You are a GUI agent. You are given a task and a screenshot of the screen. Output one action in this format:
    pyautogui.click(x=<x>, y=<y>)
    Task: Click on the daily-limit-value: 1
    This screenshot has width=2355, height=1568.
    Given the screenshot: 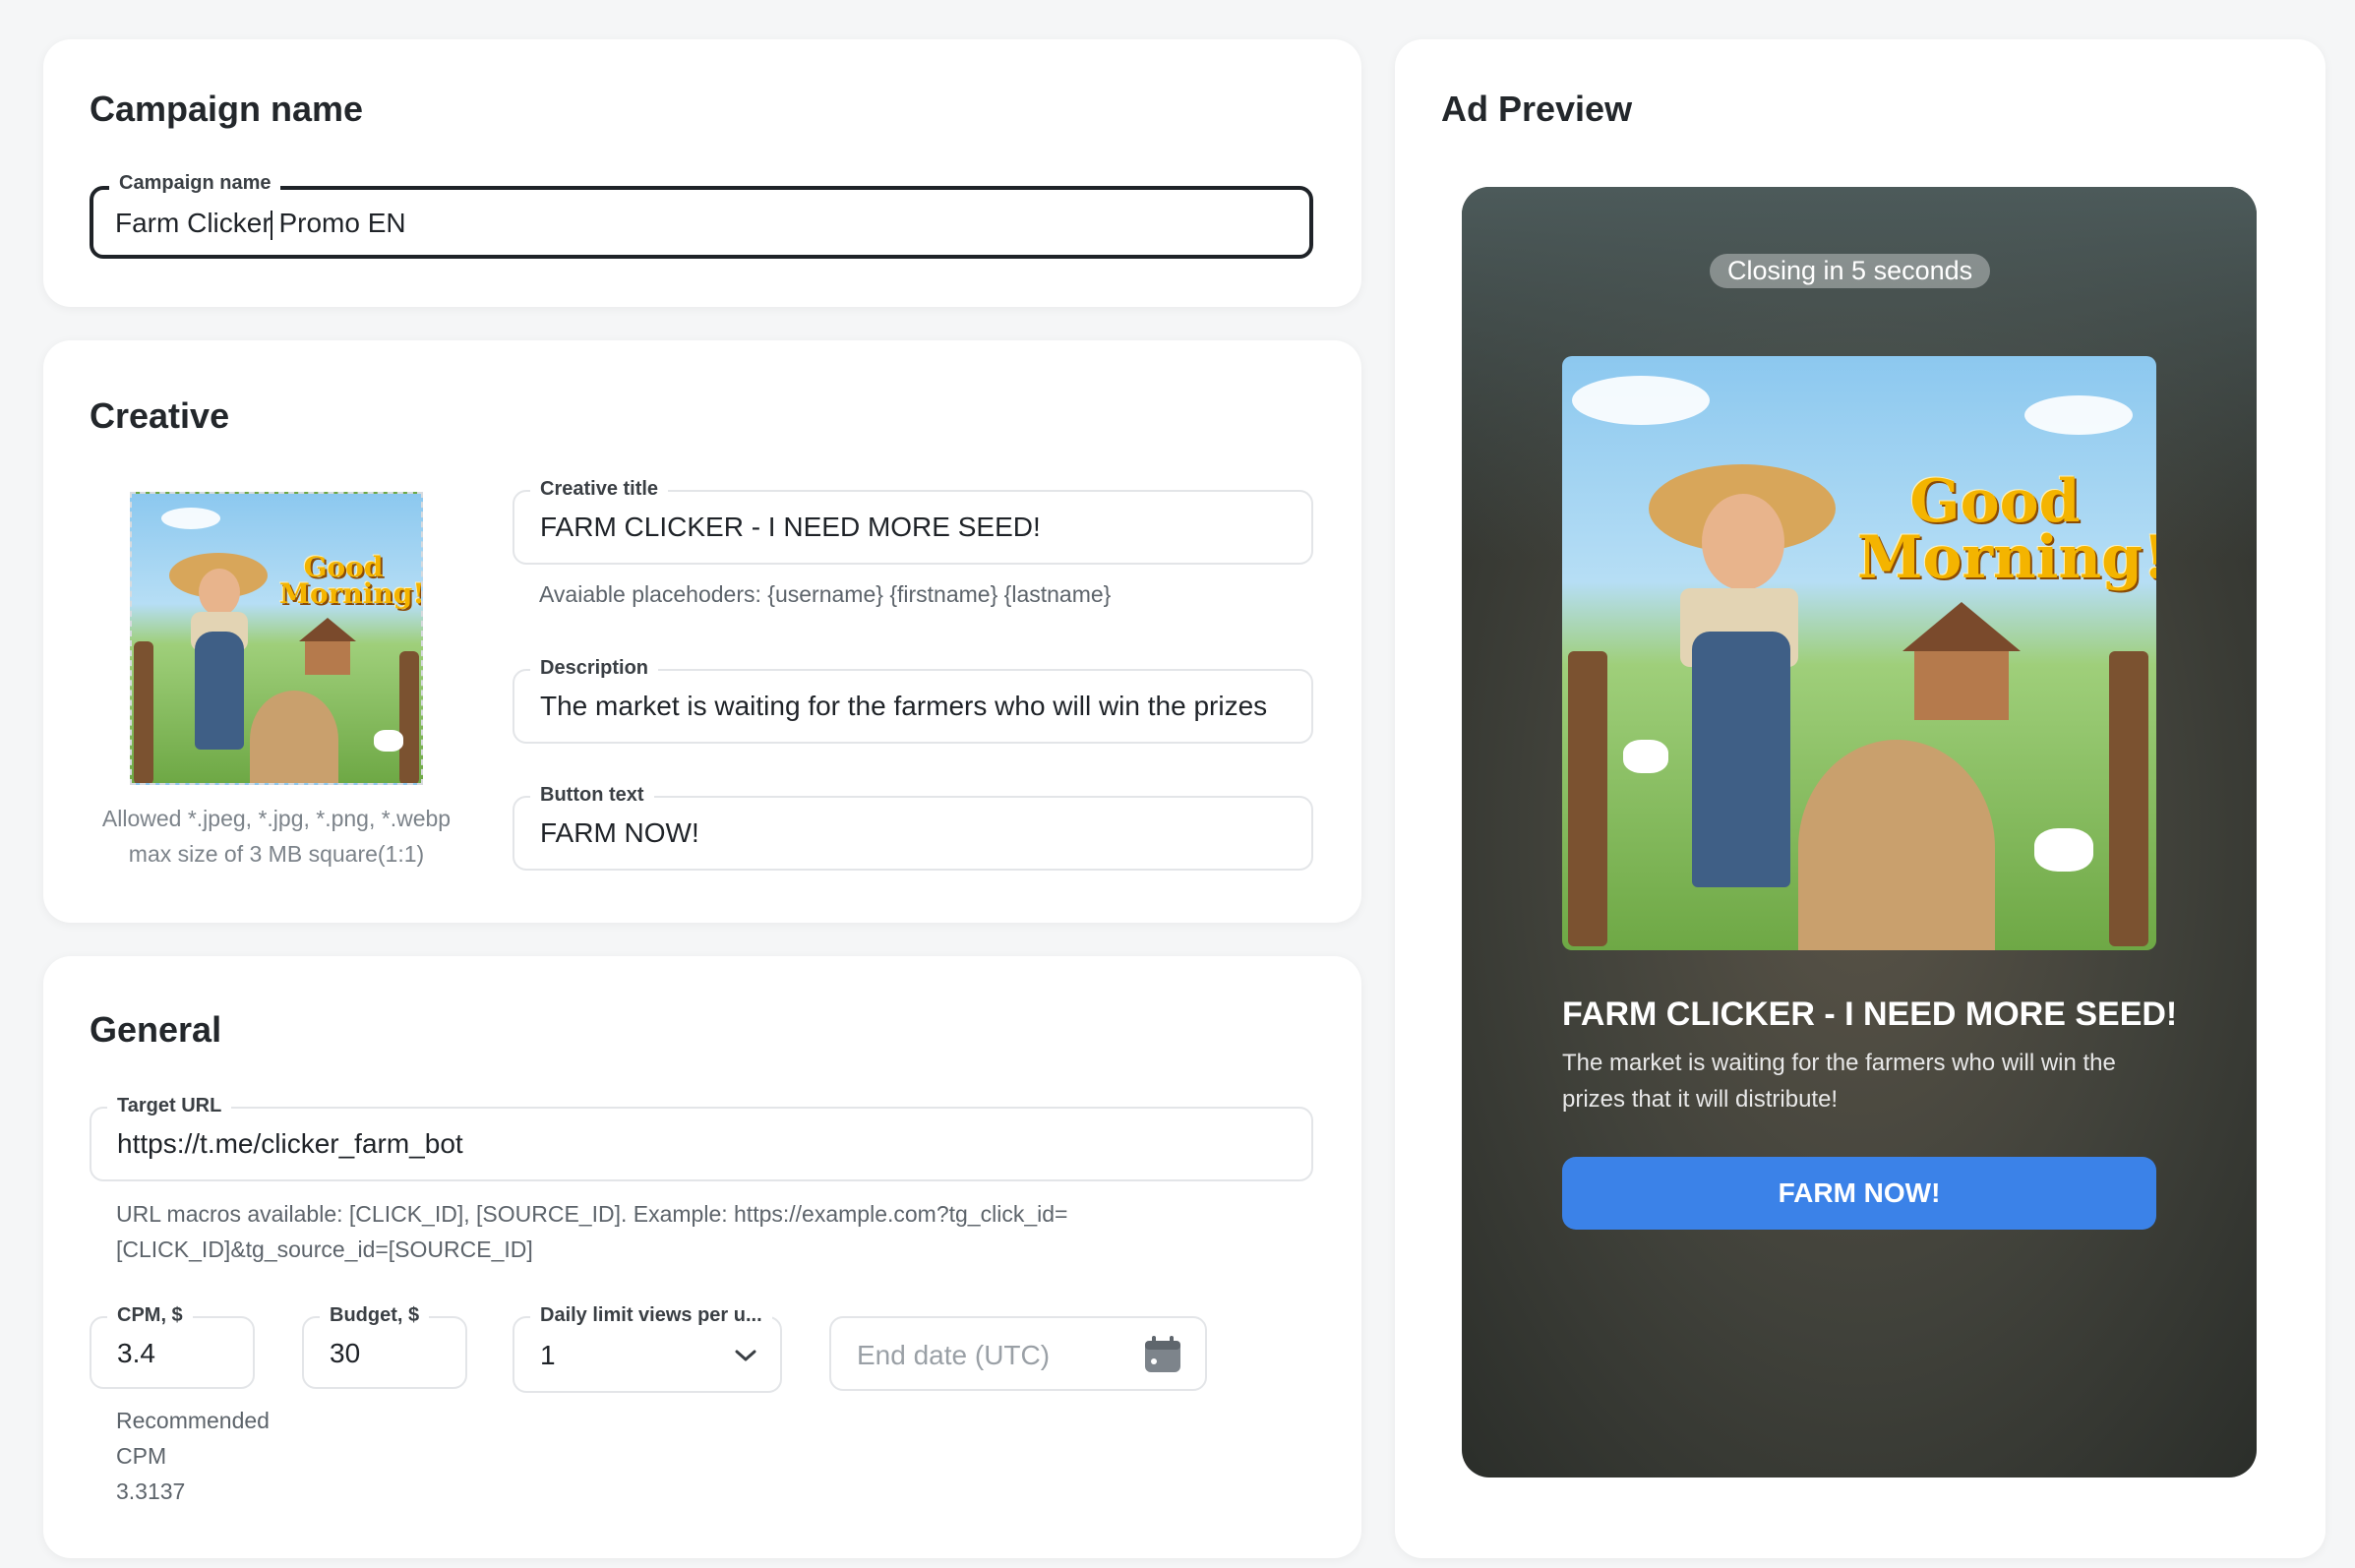 What is the action you would take?
    pyautogui.click(x=548, y=1355)
    